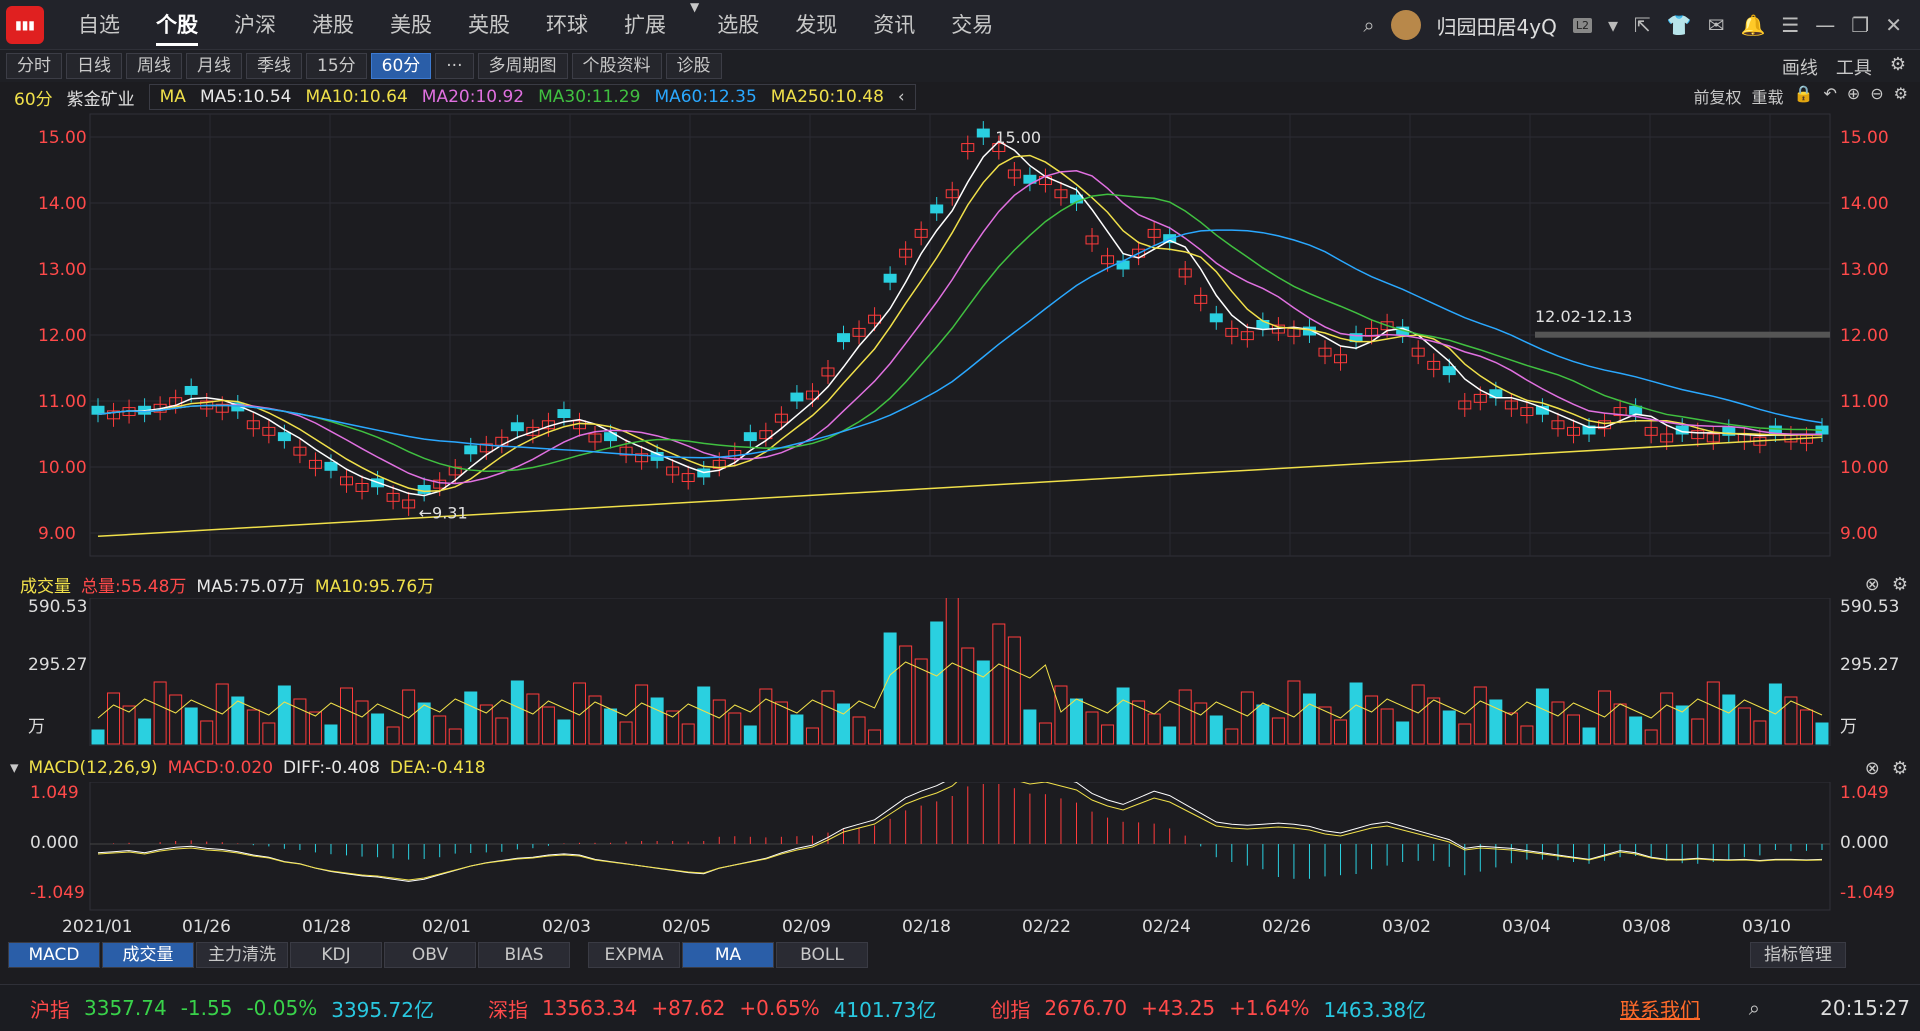  Describe the element at coordinates (148, 955) in the screenshot. I see `indicator-tab: 成交量` at that location.